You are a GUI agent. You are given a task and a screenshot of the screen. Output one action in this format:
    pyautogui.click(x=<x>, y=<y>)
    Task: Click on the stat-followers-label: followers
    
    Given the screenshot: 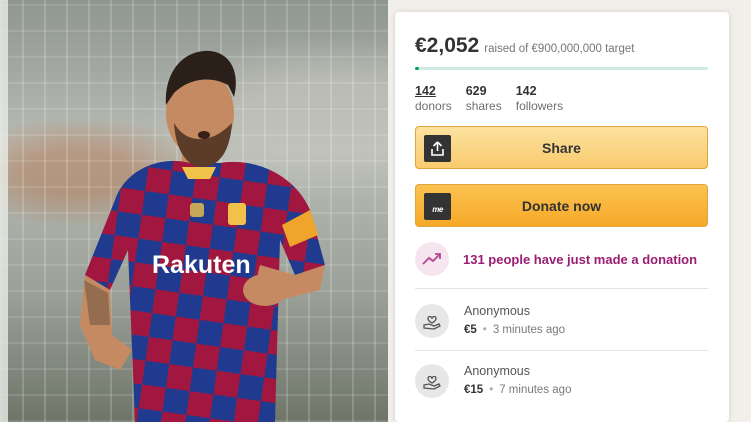 What is the action you would take?
    pyautogui.click(x=539, y=106)
    